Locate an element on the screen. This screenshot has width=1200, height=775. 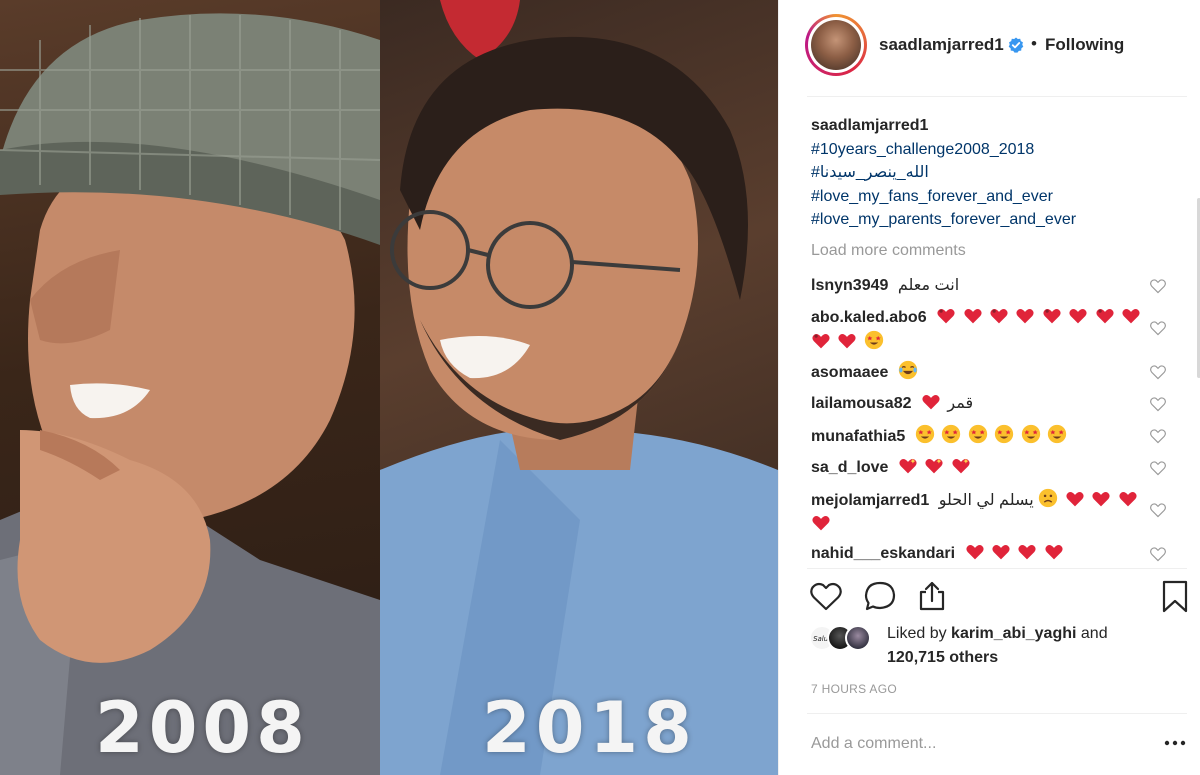
liked-by-avatars: Salut is located at coordinates (845, 639).